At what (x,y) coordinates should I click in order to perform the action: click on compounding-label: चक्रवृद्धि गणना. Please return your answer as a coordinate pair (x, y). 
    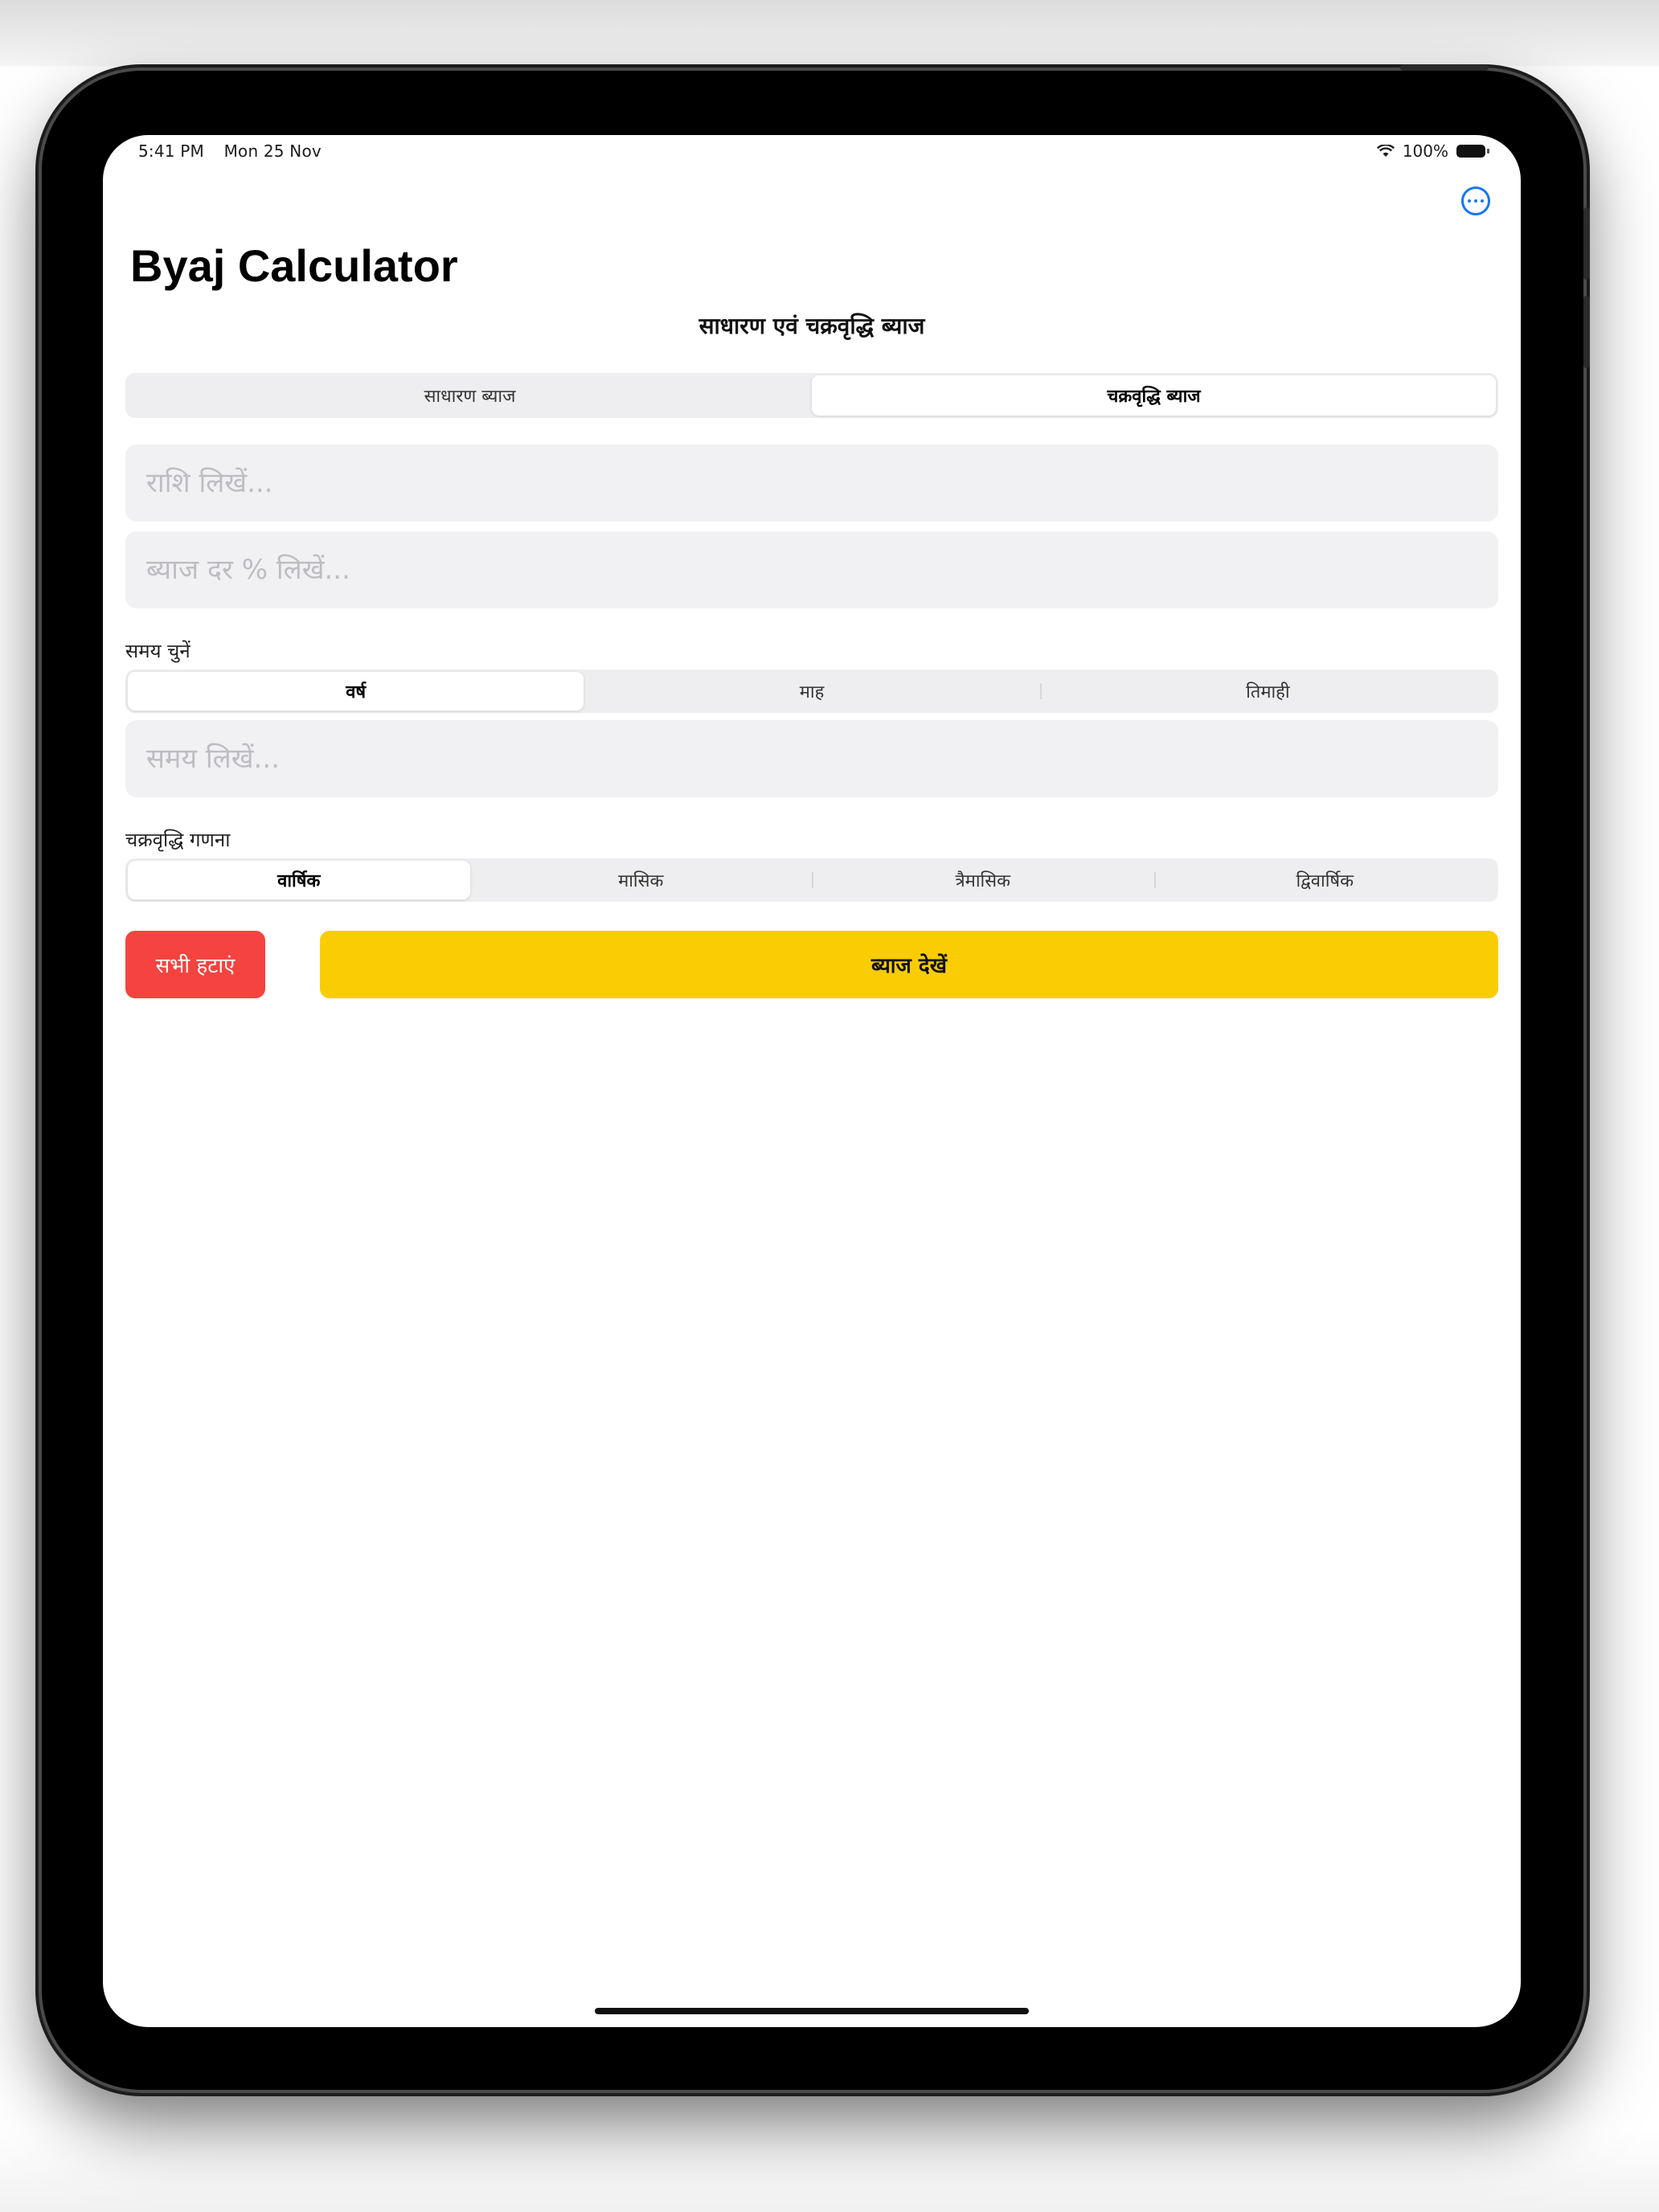
    Looking at the image, I should click on (178, 840).